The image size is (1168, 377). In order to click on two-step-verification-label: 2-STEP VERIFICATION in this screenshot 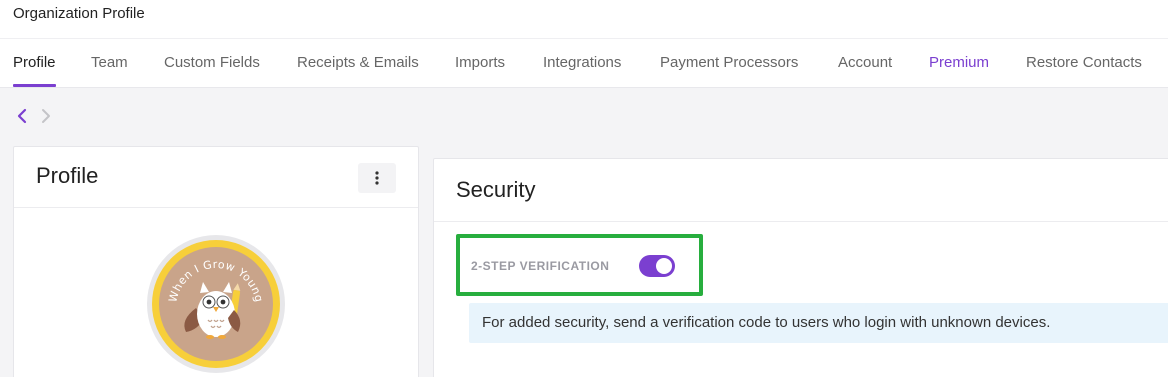, I will do `click(540, 266)`.